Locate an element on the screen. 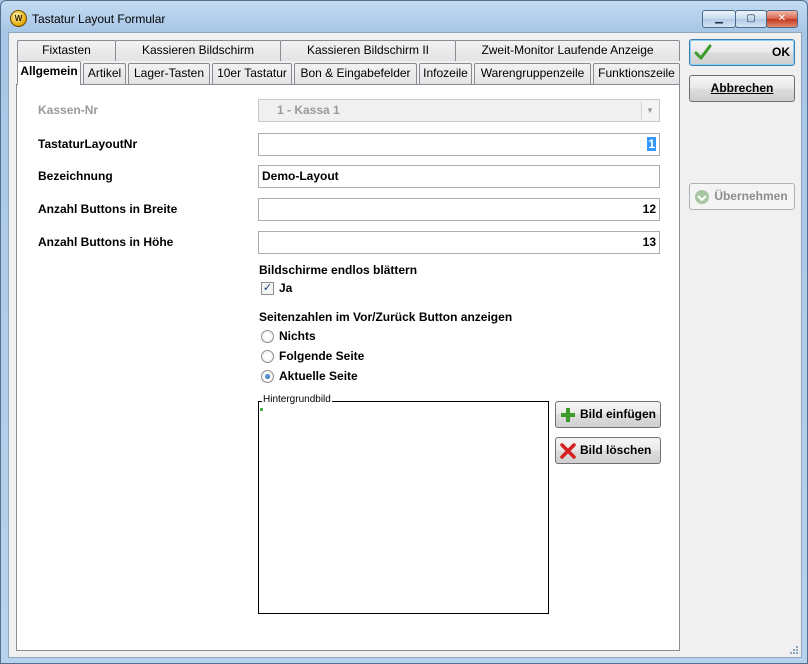  delete-x-icon is located at coordinates (568, 451).